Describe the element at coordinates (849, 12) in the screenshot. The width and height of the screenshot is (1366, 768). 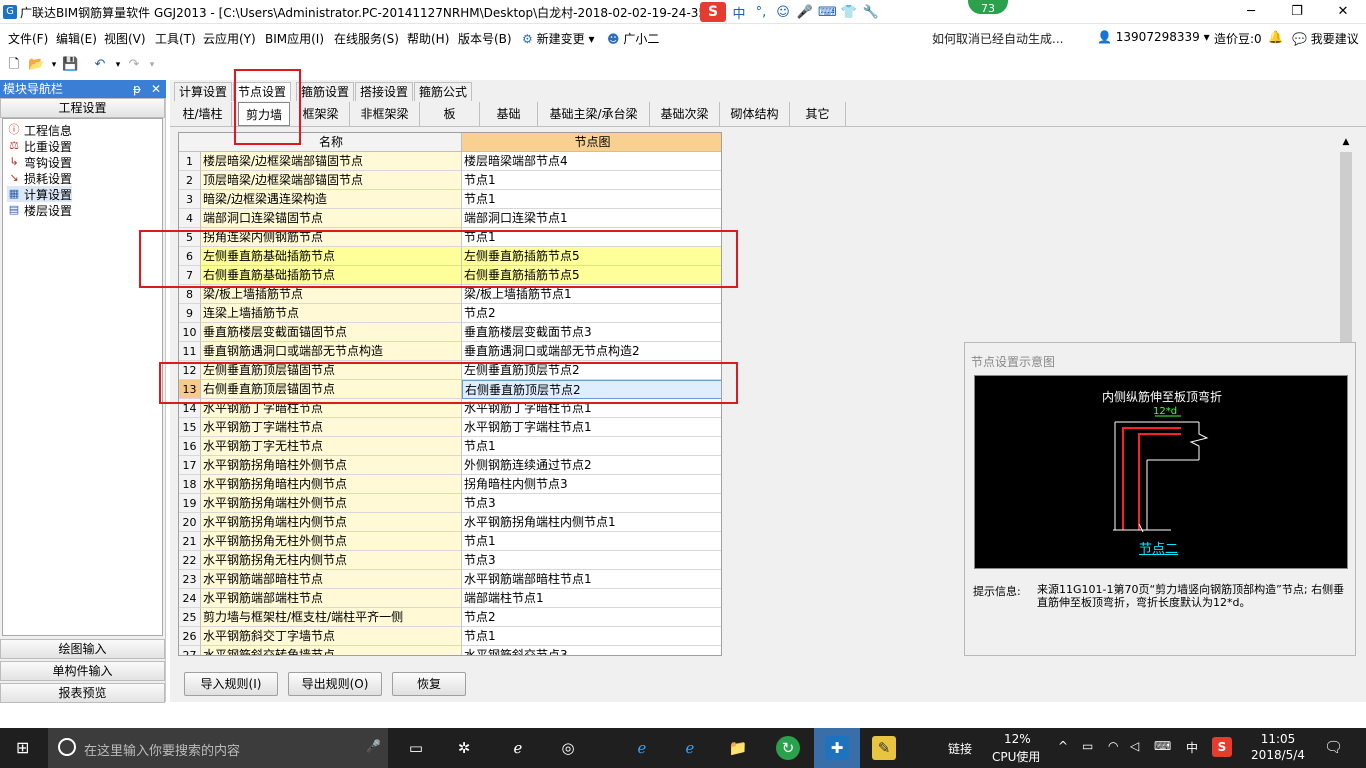
I see `ime-skin-icon: 👕` at that location.